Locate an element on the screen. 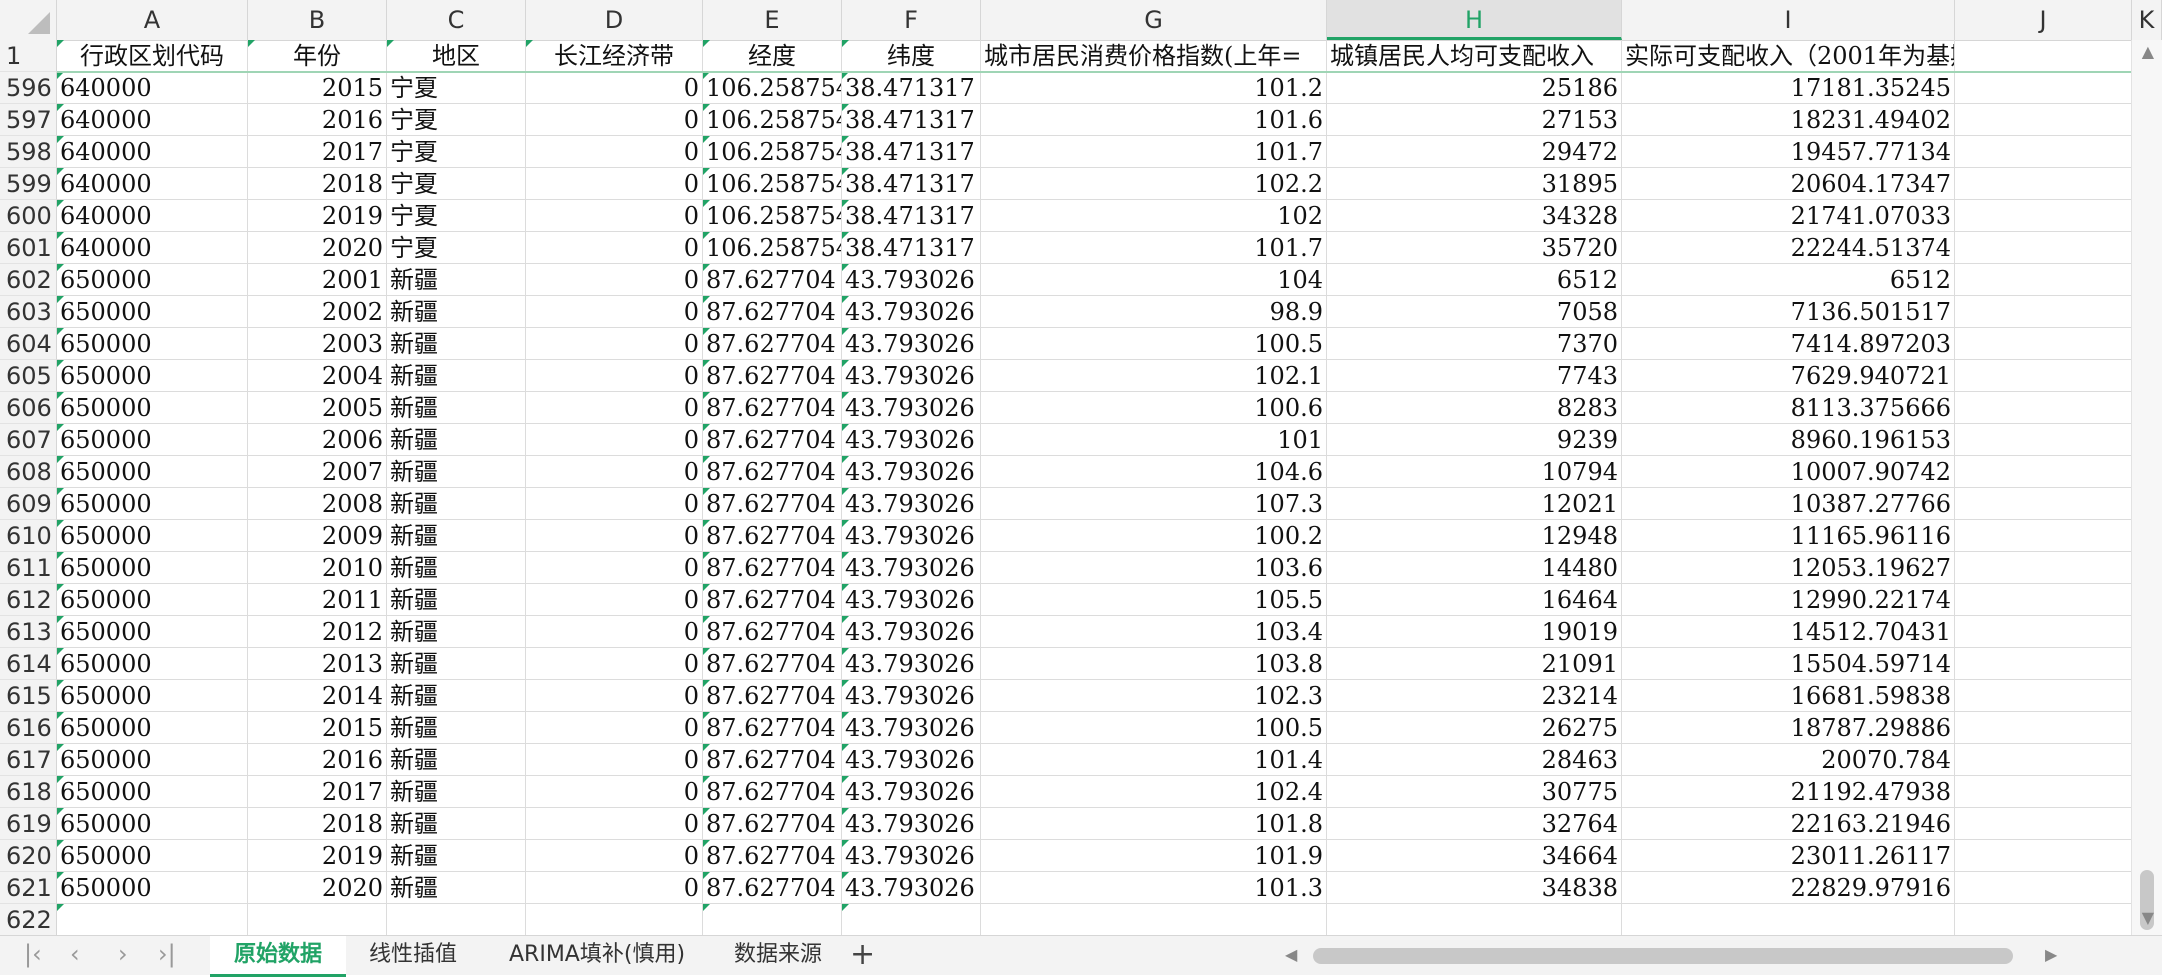 This screenshot has height=977, width=2162. cell-i: 7414.897203 is located at coordinates (1788, 344).